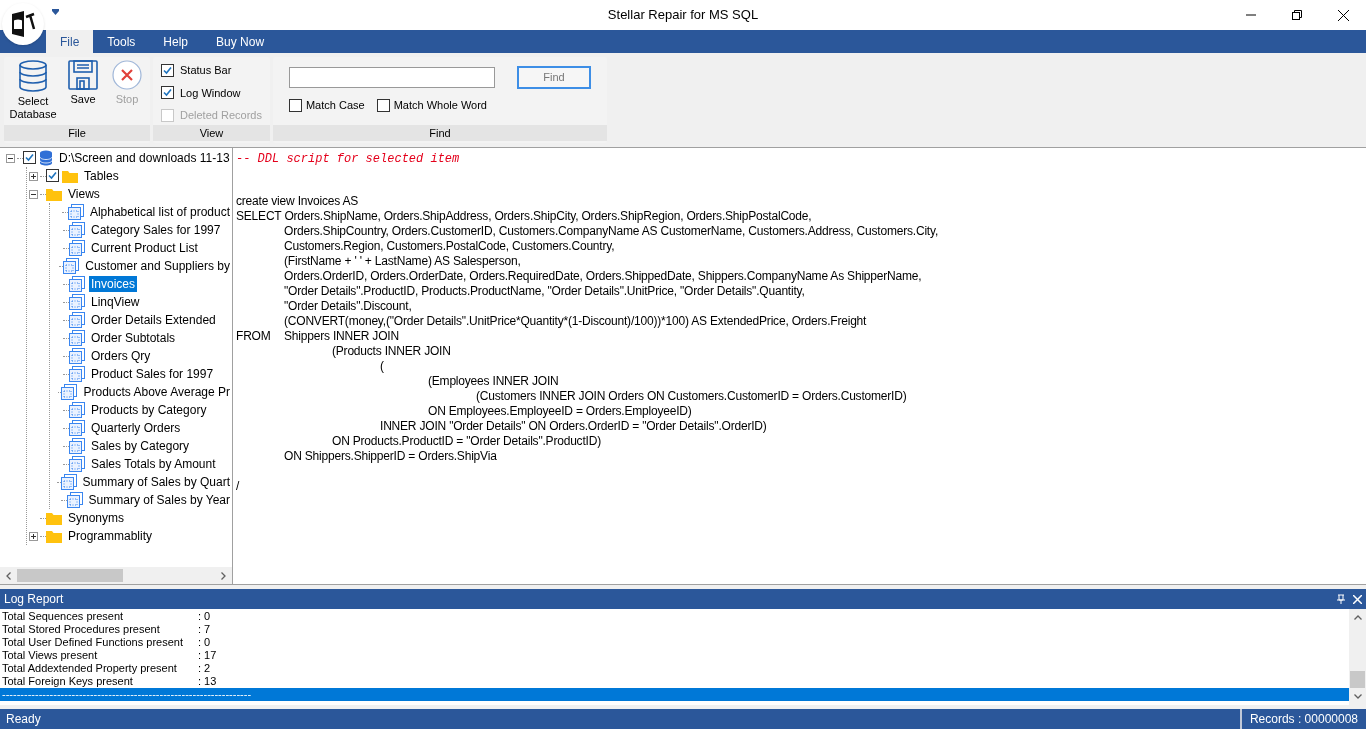 This screenshot has width=1366, height=729. I want to click on code-line: Orders.ShipCountry, Orders.CustomerID, Customers.CompanyName AS CustomerName, Customers.Address, Customers.City,, so click(611, 231).